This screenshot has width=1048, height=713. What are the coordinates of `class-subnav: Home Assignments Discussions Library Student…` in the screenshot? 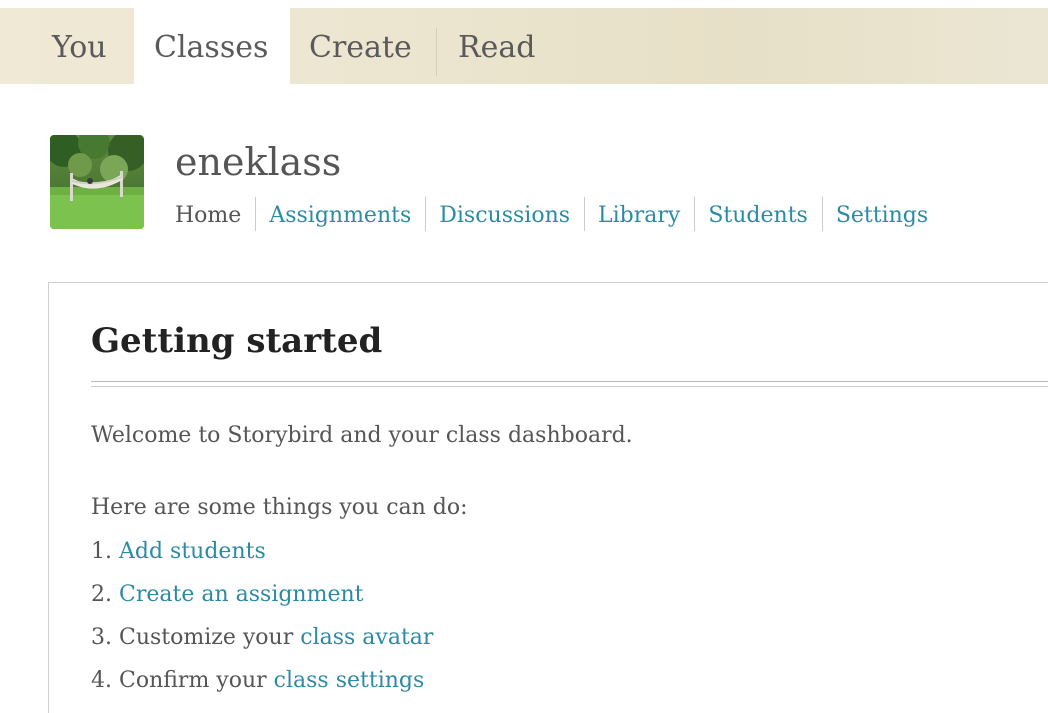 It's located at (551, 216).